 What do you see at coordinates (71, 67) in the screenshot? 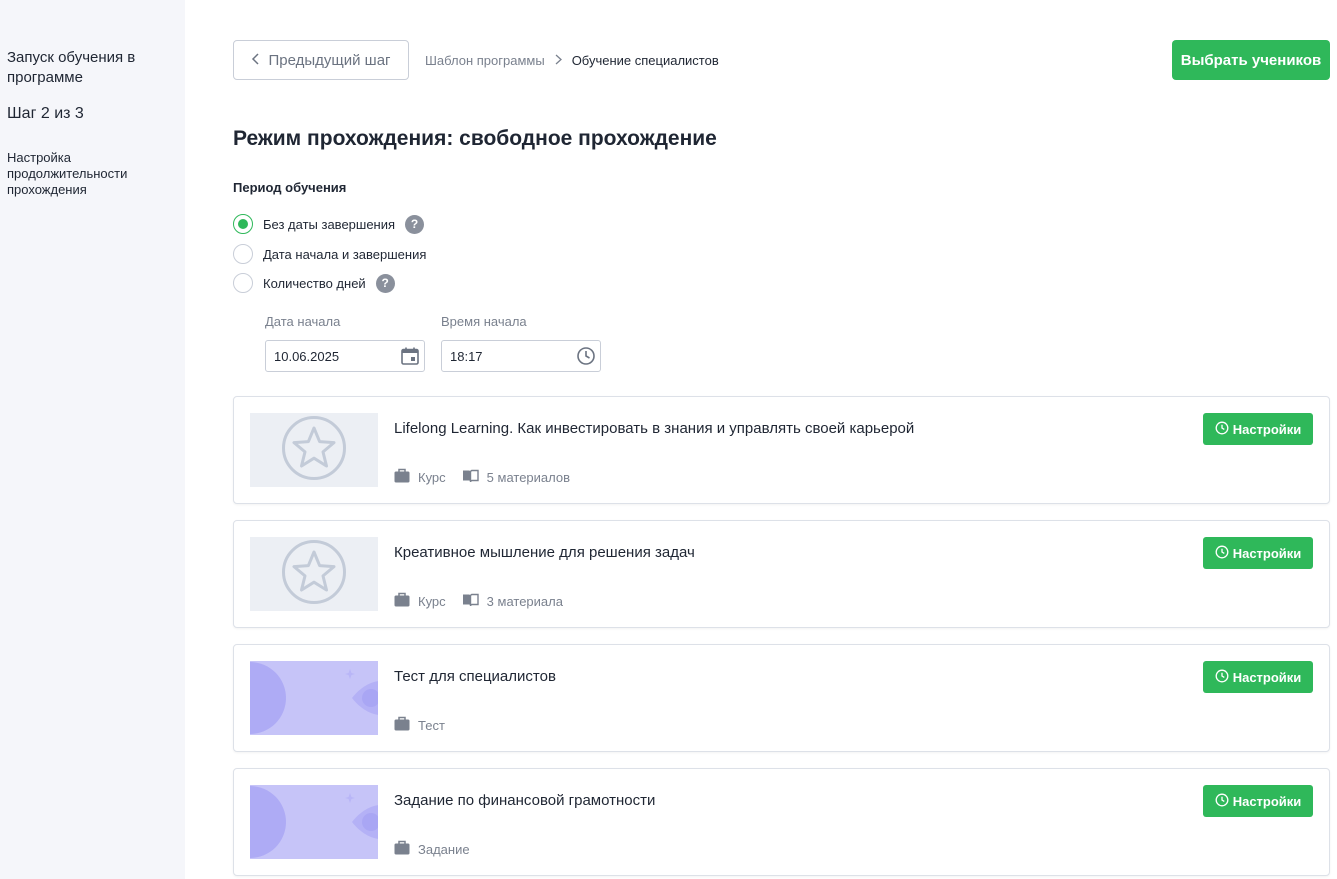
I see `sidebar-title: Запуск обучения в программе` at bounding box center [71, 67].